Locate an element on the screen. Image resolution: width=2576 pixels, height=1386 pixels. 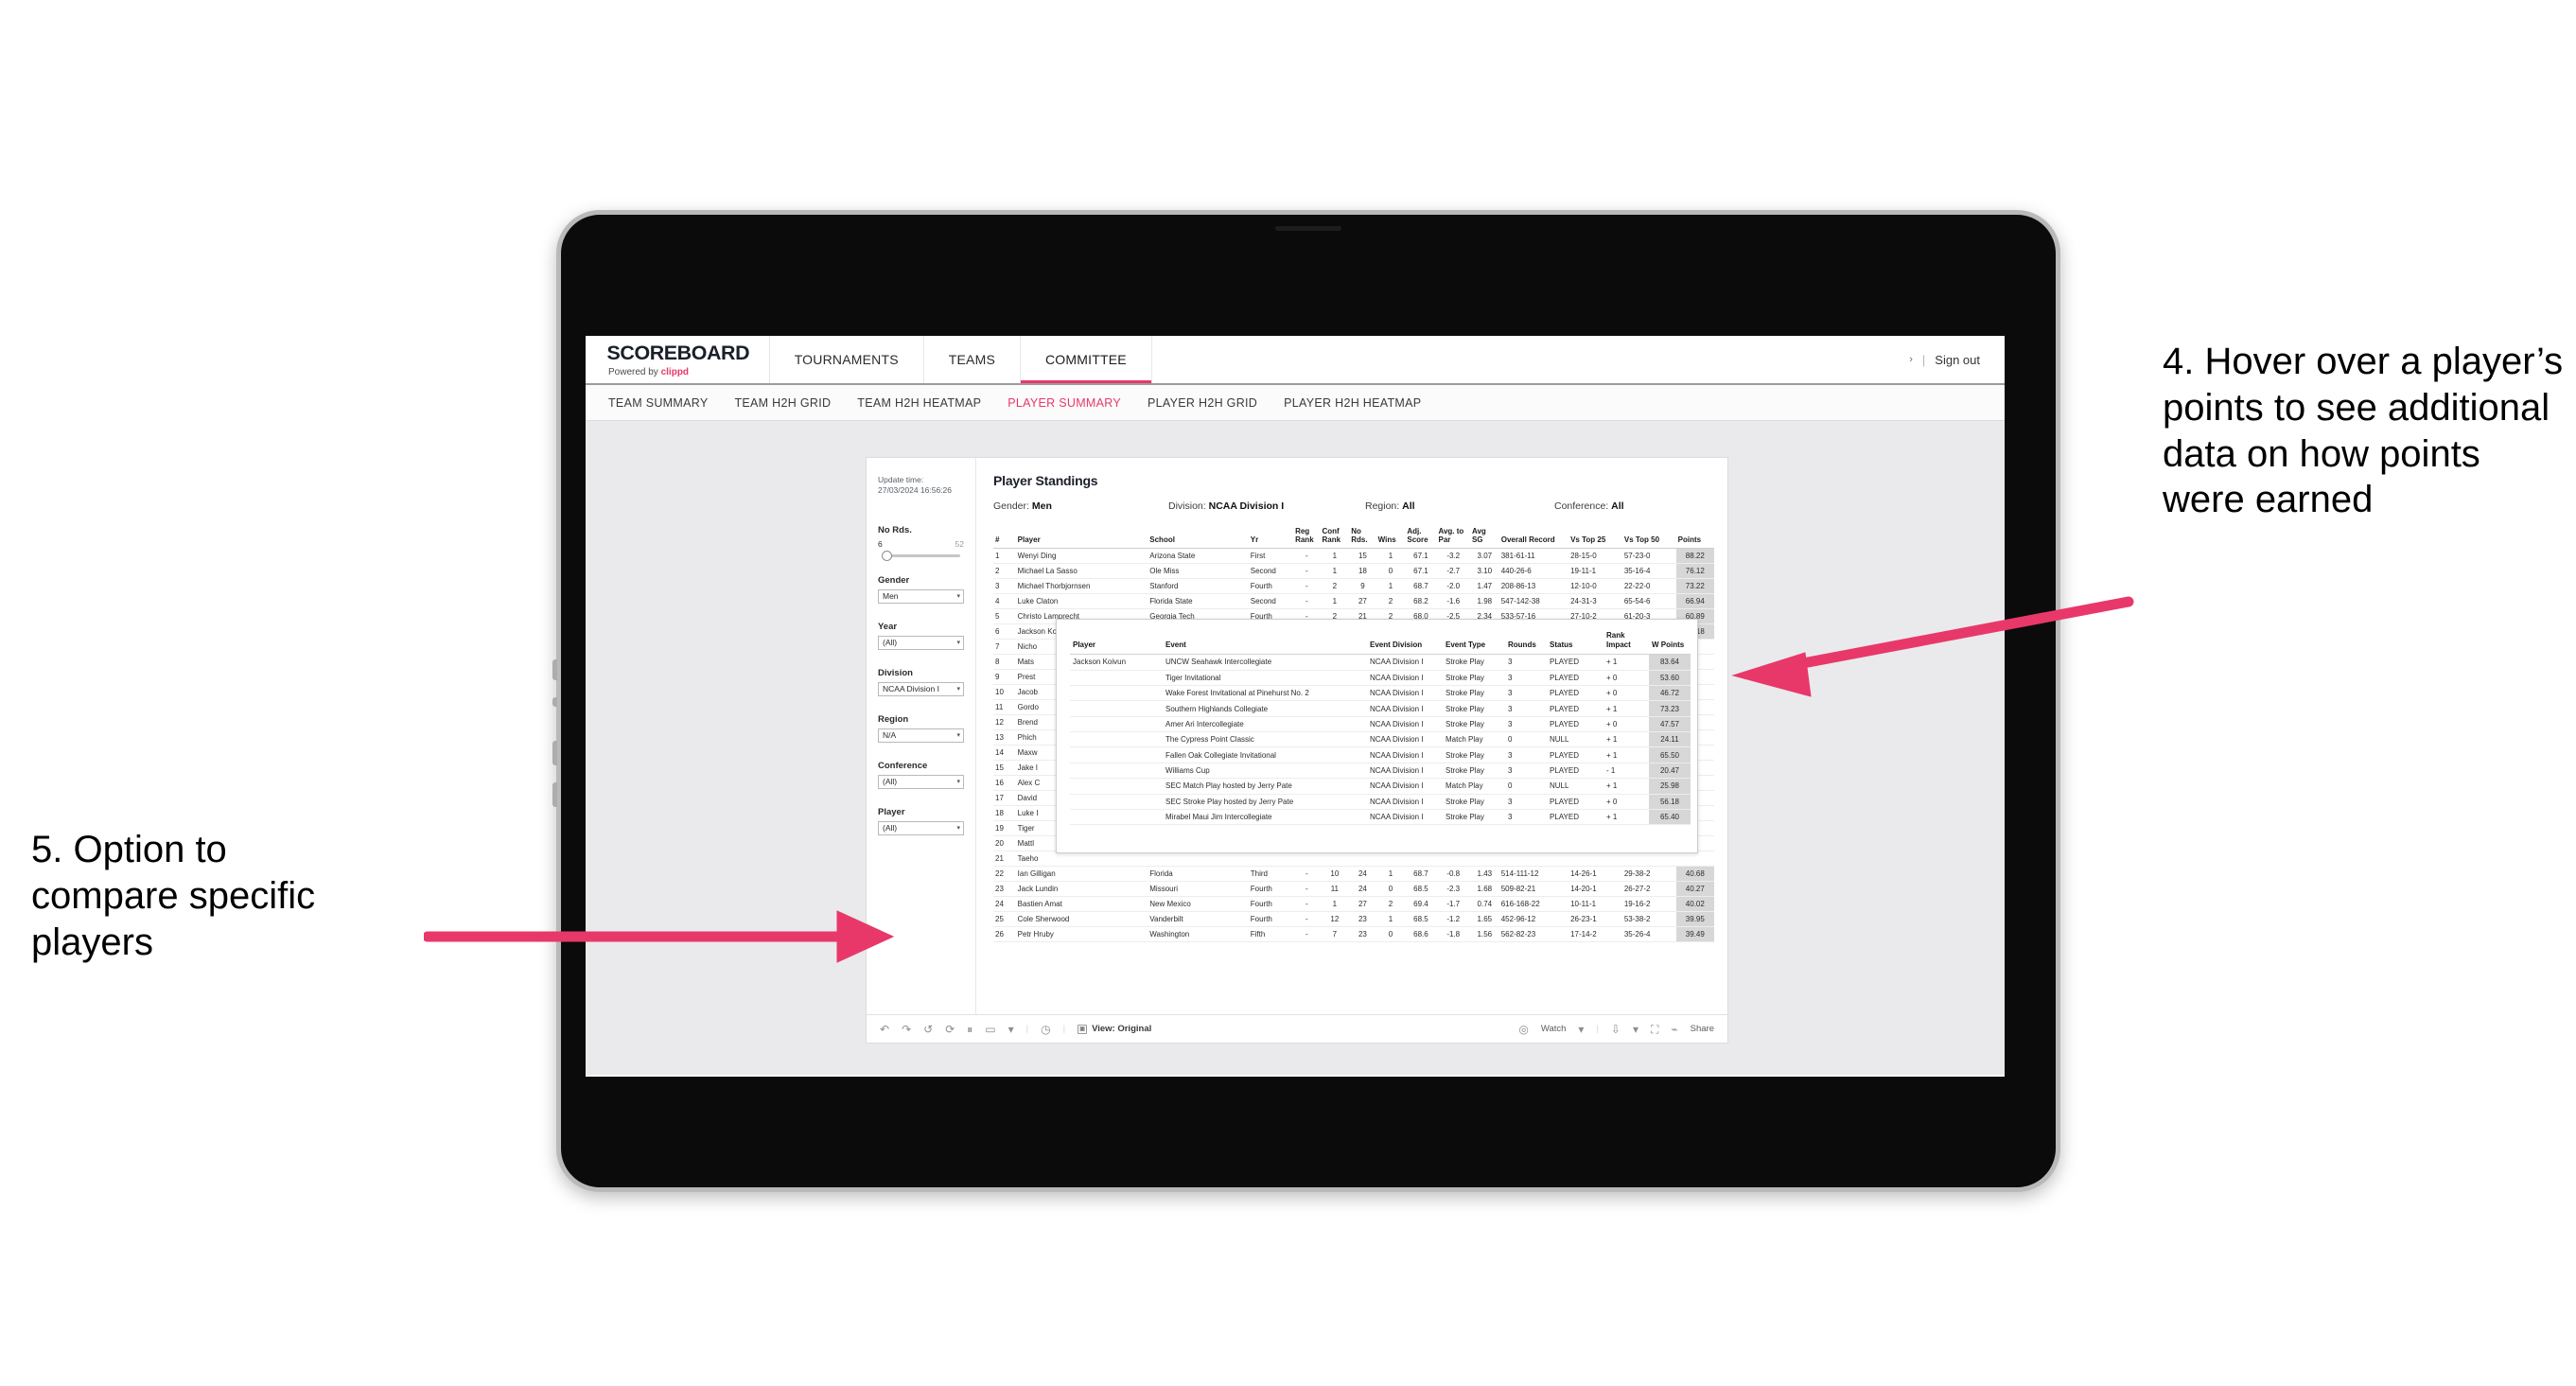
tooltip-cell: Match Play is located at coordinates (1474, 786).